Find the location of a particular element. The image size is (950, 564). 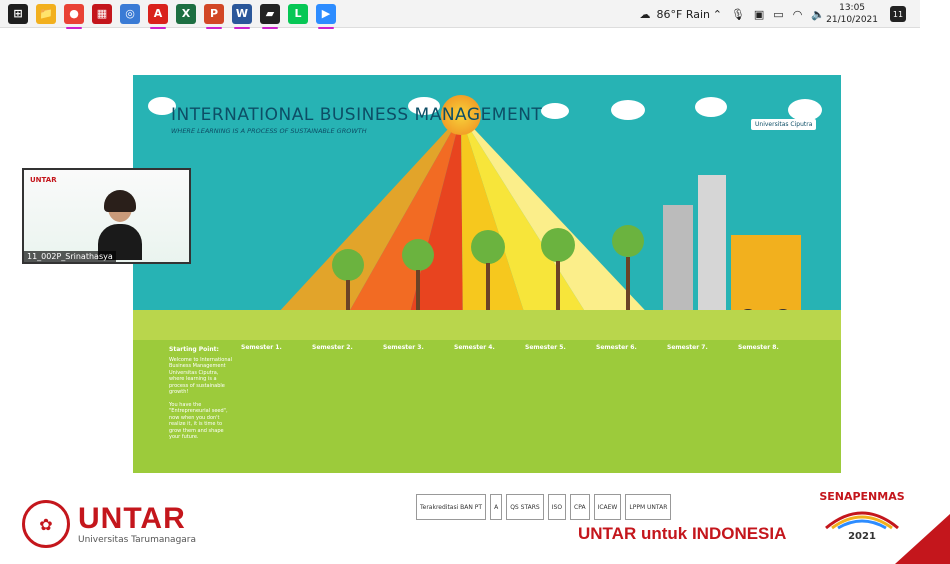

partner-logo: LPPM UNTAR is located at coordinates (648, 507).